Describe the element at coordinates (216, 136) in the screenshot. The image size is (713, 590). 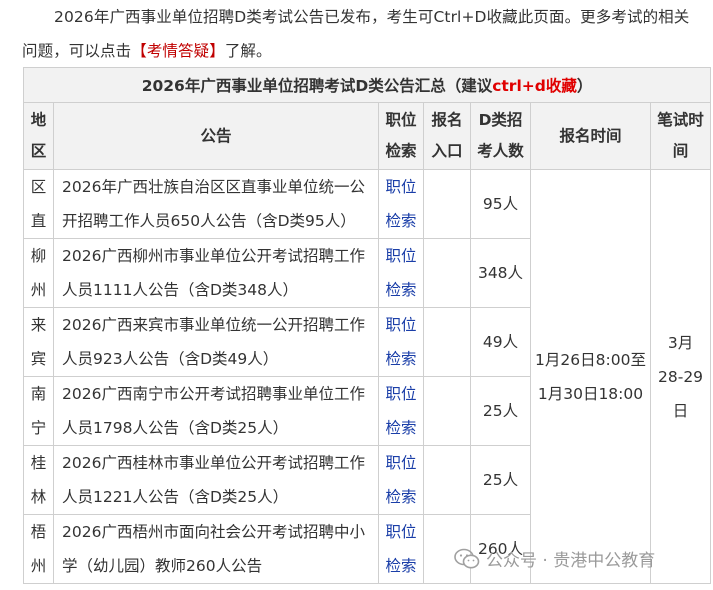
I see `header-notice: 公告` at that location.